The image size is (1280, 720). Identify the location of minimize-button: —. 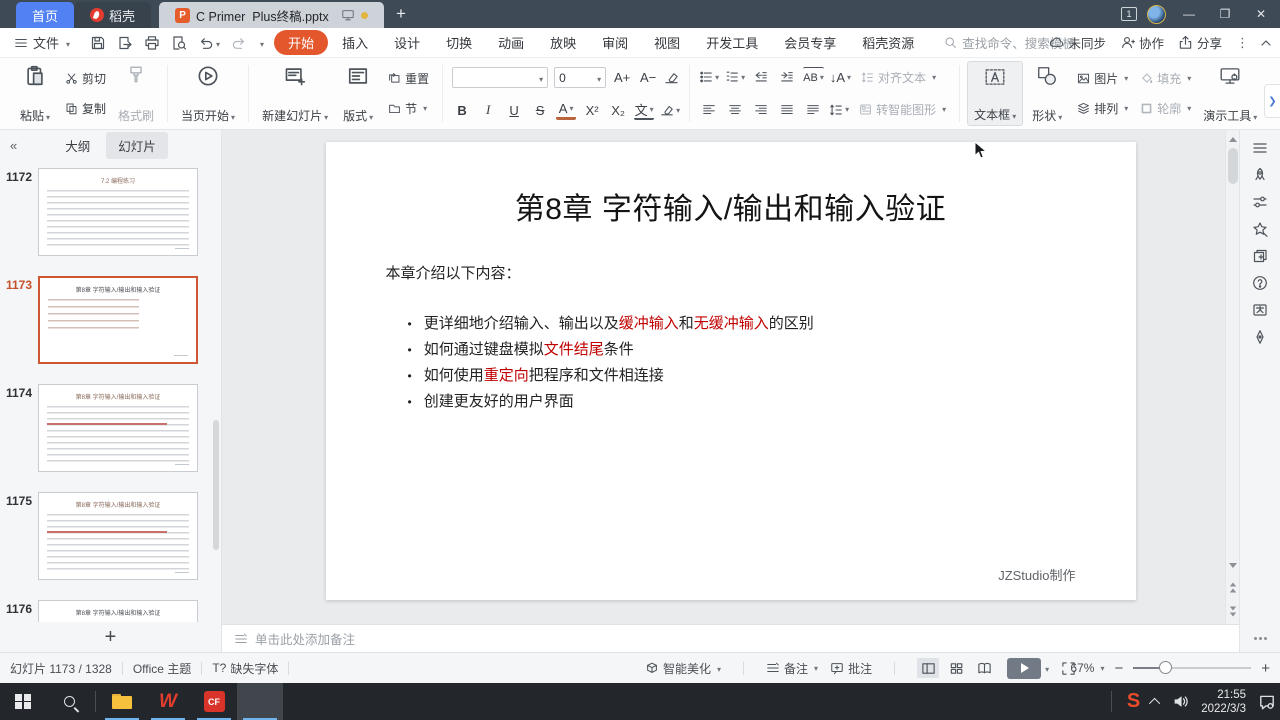
(1189, 14).